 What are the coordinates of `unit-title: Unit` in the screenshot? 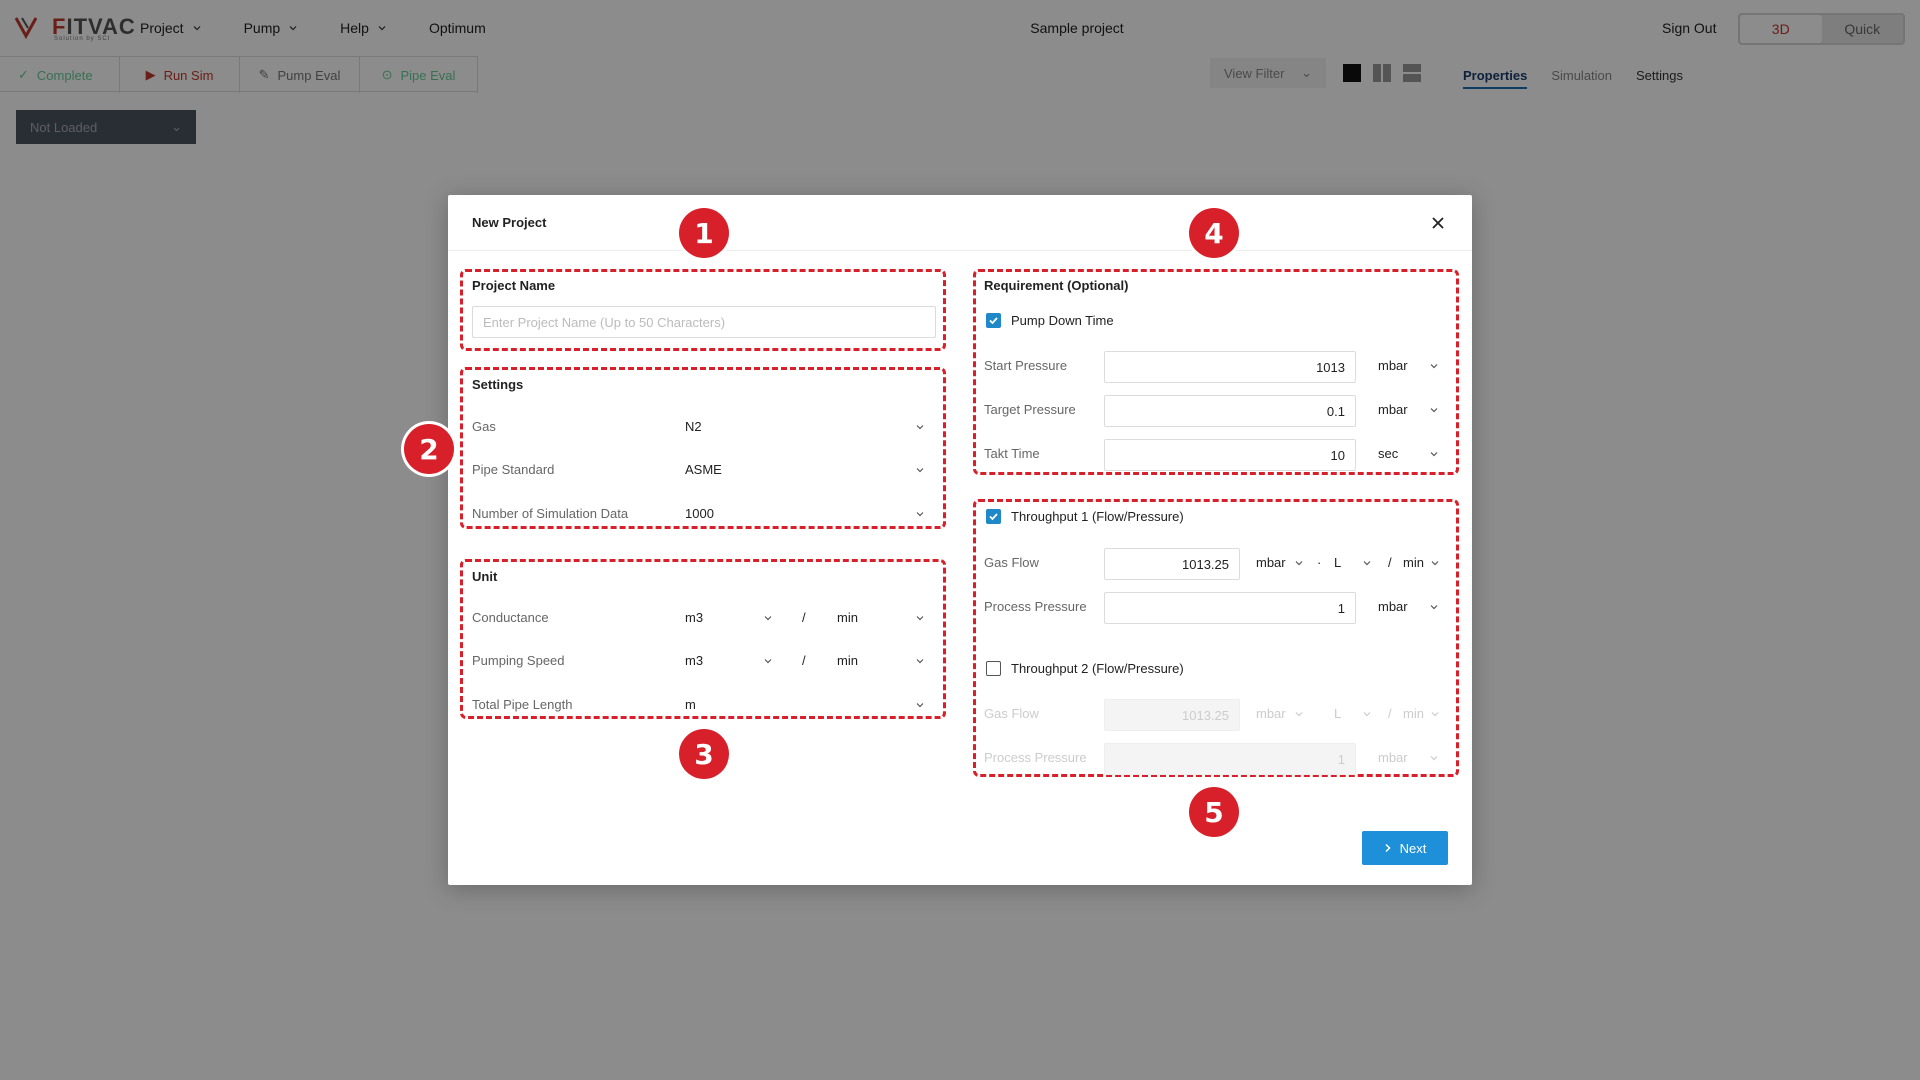 It's located at (485, 576).